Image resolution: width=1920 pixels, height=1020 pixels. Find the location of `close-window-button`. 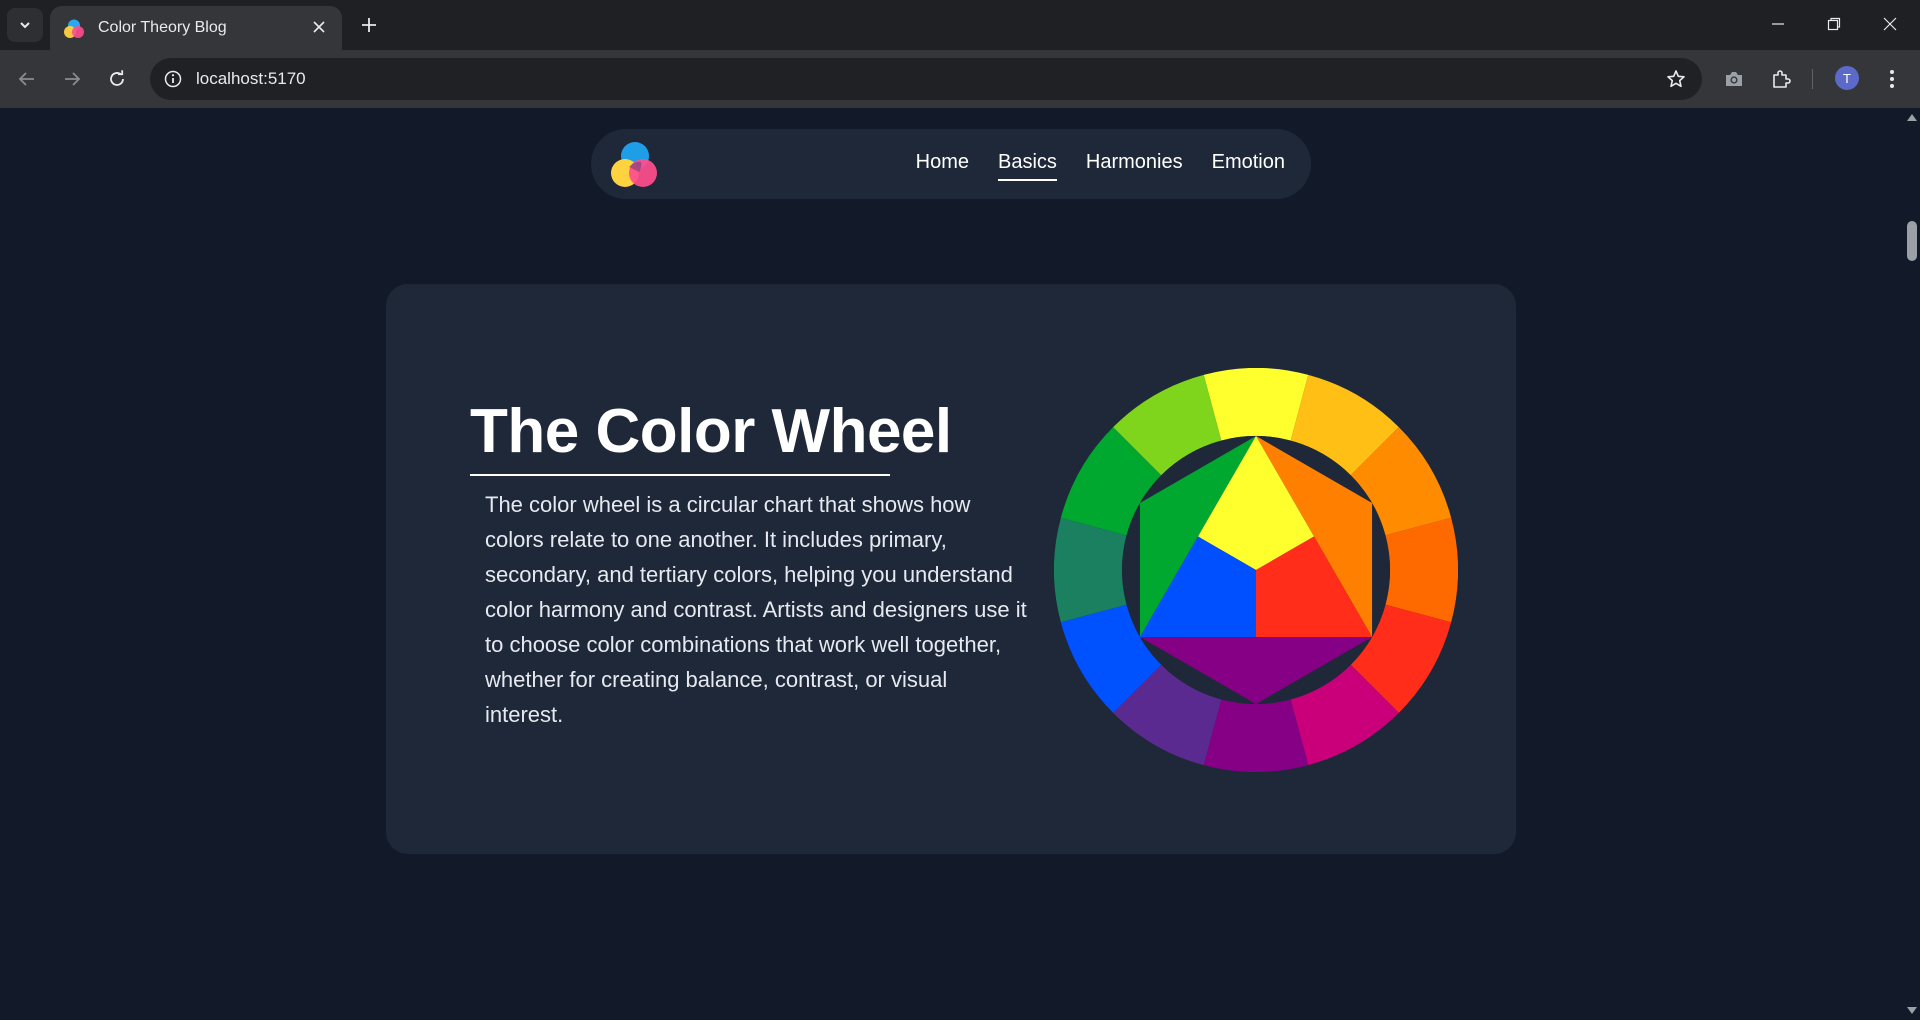

close-window-button is located at coordinates (1890, 24).